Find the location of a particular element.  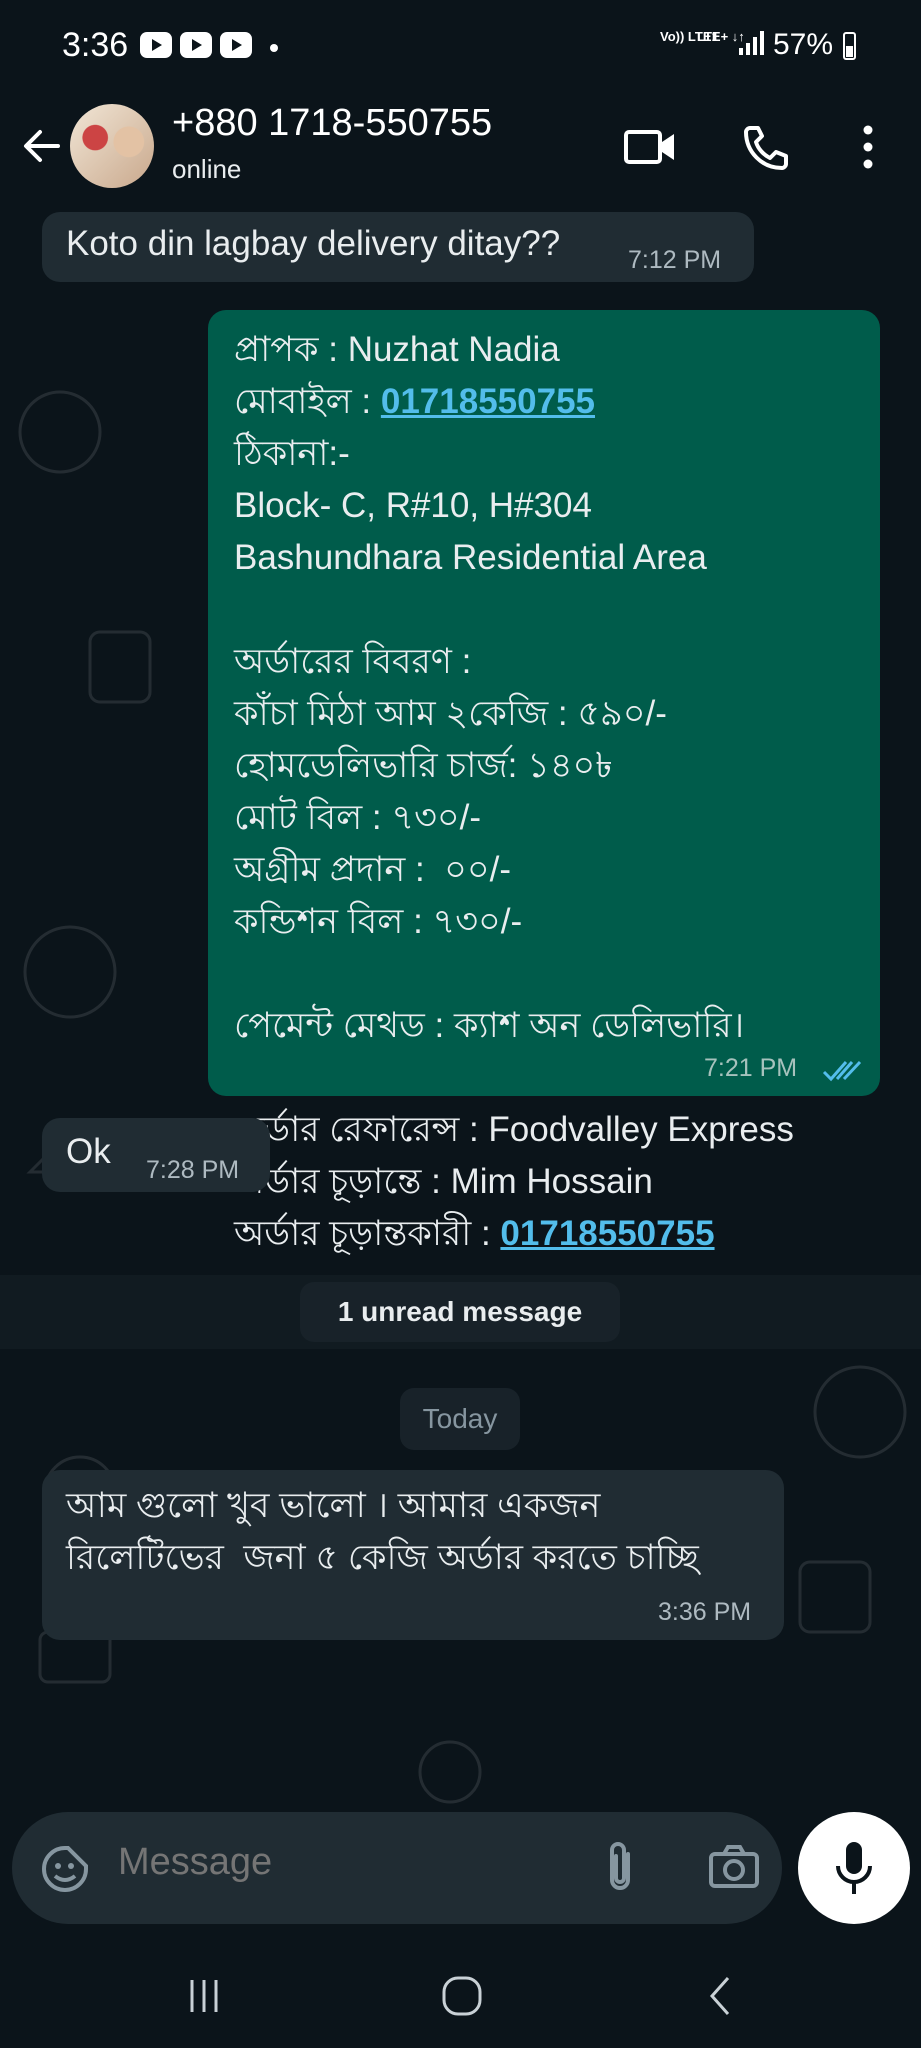

recipient-line: প্রাপক : Nuzhat Nadia is located at coordinates (397, 349).